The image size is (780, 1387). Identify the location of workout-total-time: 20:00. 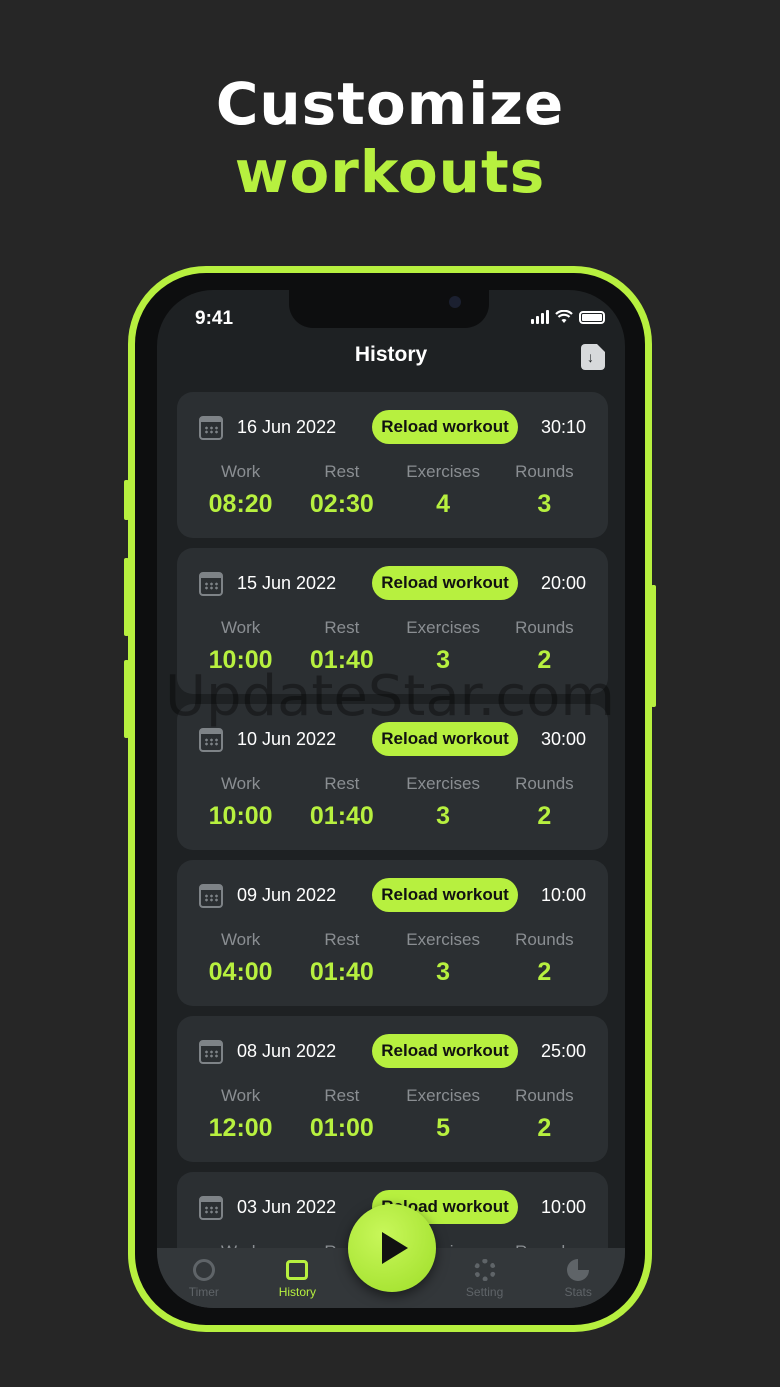
(563, 583).